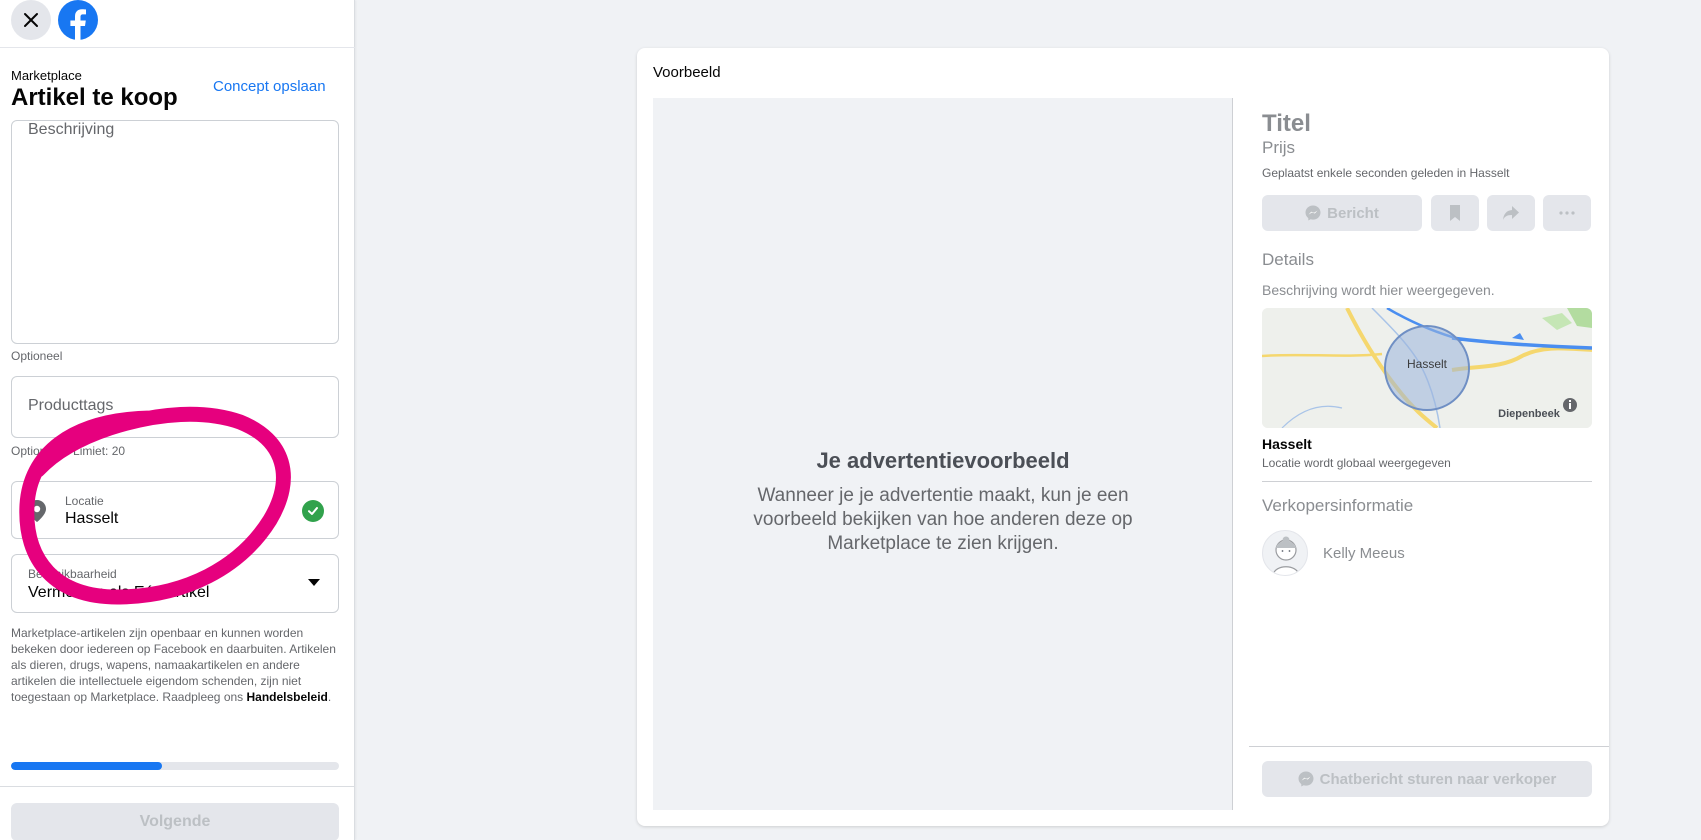  Describe the element at coordinates (175, 407) in the screenshot. I see `product-tags-input: Producttags` at that location.